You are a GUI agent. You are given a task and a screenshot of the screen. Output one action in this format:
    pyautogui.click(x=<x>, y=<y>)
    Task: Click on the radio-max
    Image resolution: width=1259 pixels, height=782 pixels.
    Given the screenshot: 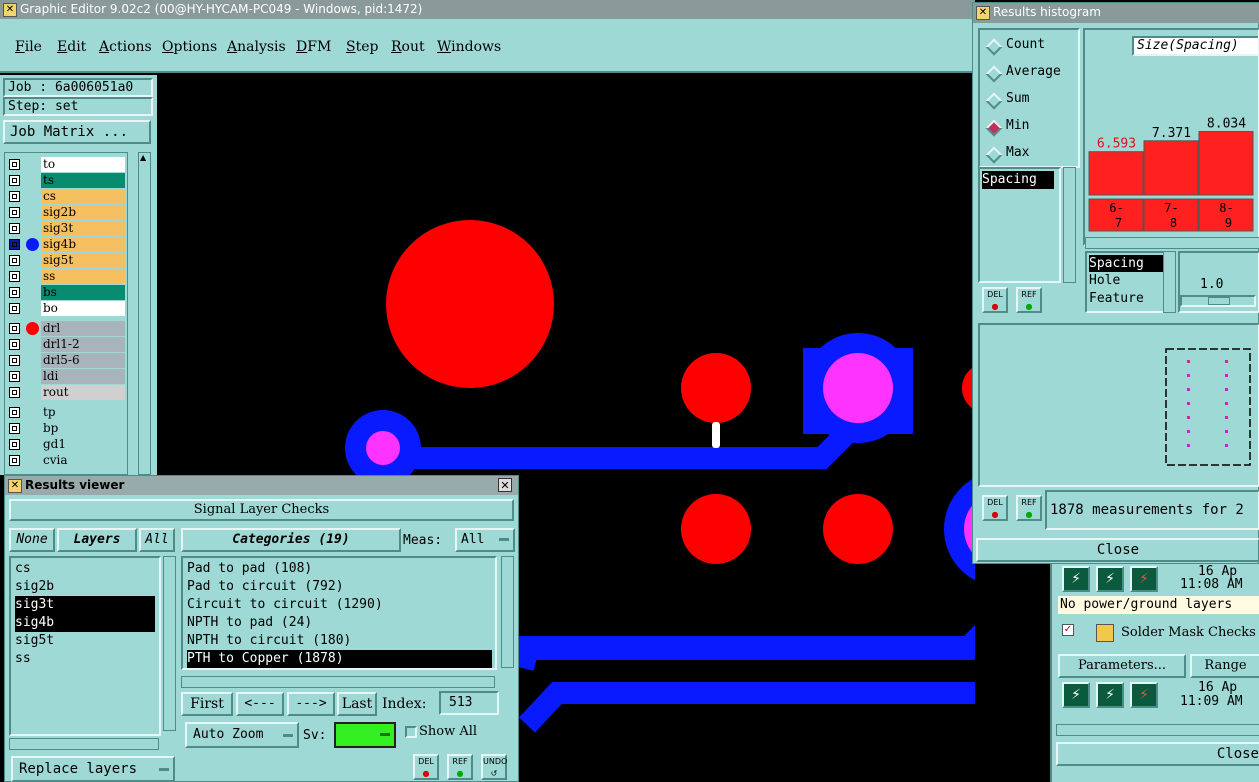 What is the action you would take?
    pyautogui.click(x=994, y=155)
    